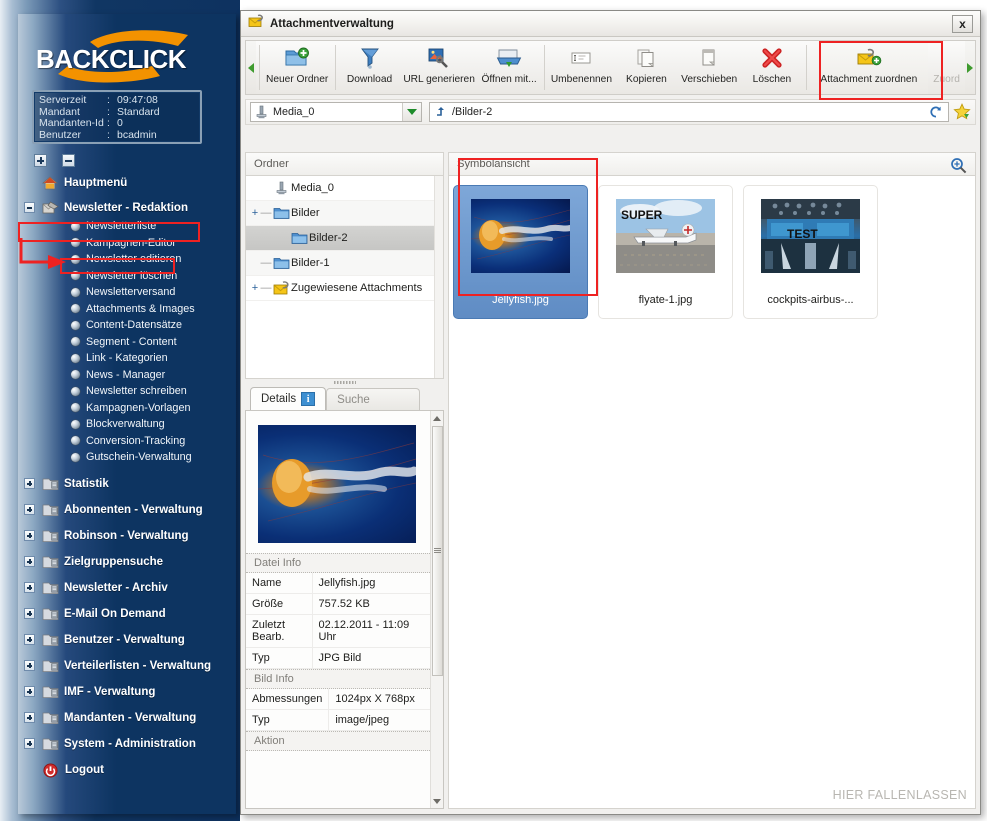 The image size is (987, 821). What do you see at coordinates (437, 801) in the screenshot?
I see `scroll-down-button` at bounding box center [437, 801].